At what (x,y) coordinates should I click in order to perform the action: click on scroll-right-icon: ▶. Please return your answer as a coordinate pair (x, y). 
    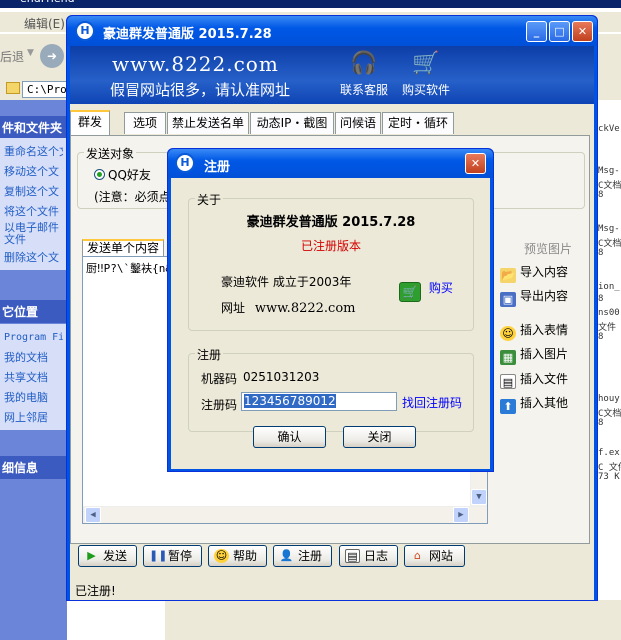
    Looking at the image, I should click on (461, 515).